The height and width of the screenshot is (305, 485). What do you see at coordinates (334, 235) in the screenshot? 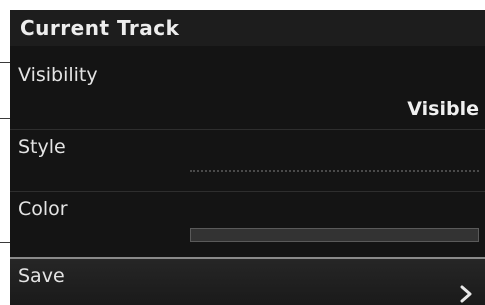
I see `color-swatch` at bounding box center [334, 235].